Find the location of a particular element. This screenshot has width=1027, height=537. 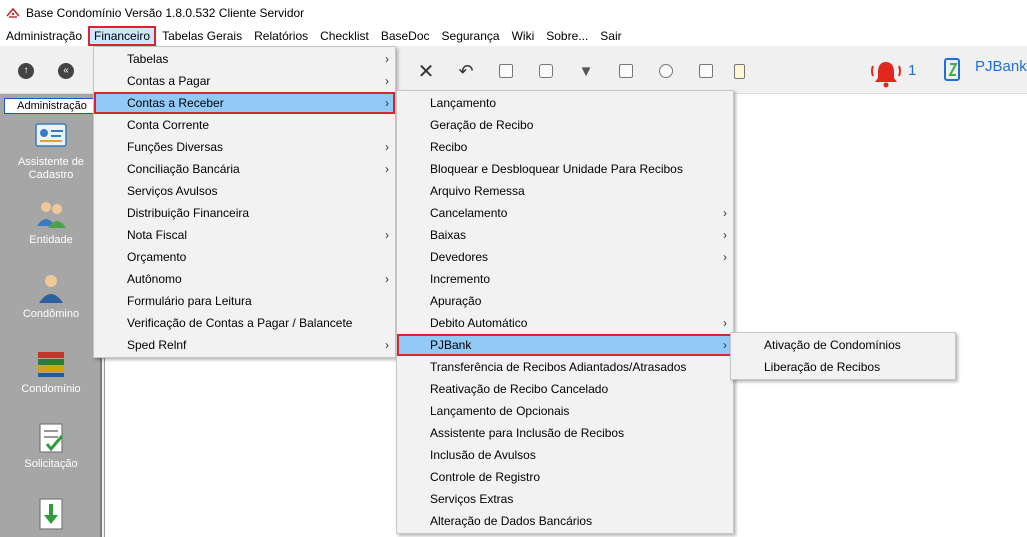

filter-icon: ▼ is located at coordinates (586, 71).